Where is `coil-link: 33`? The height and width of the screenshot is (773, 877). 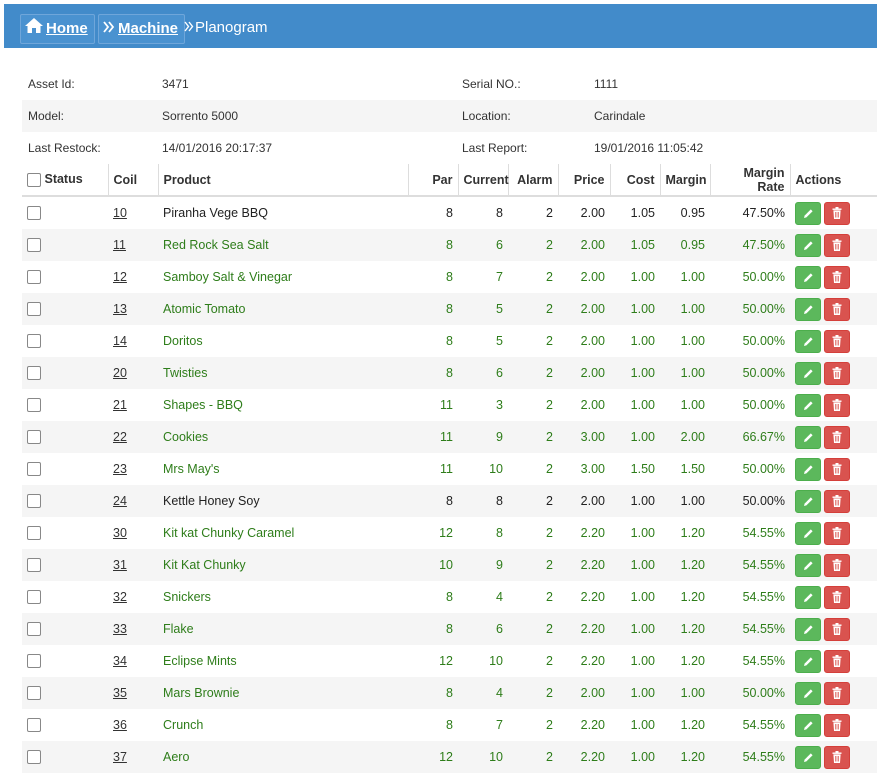 coil-link: 33 is located at coordinates (120, 629).